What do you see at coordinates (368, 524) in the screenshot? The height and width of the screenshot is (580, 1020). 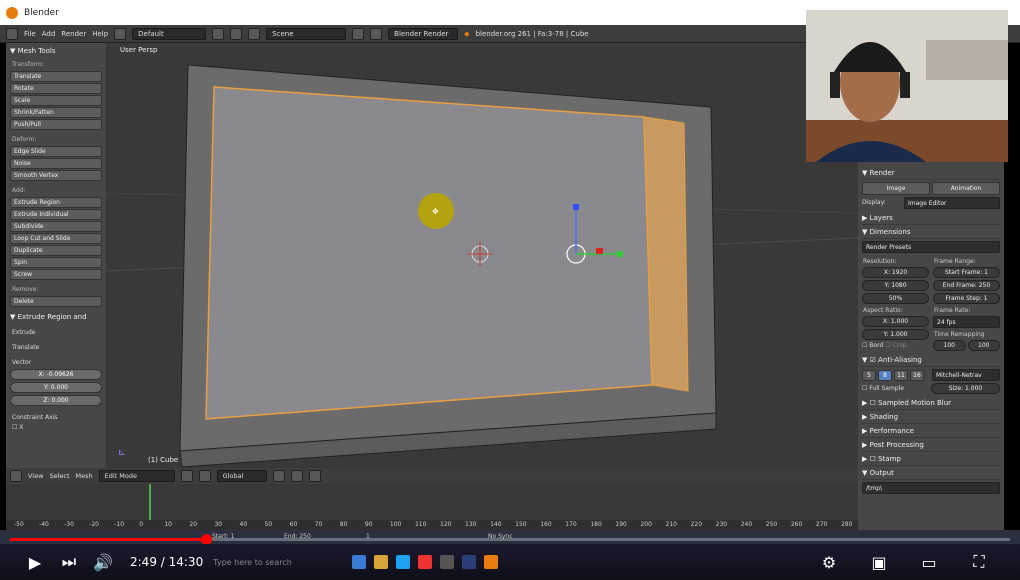 I see `ruler-tick-label: 90` at bounding box center [368, 524].